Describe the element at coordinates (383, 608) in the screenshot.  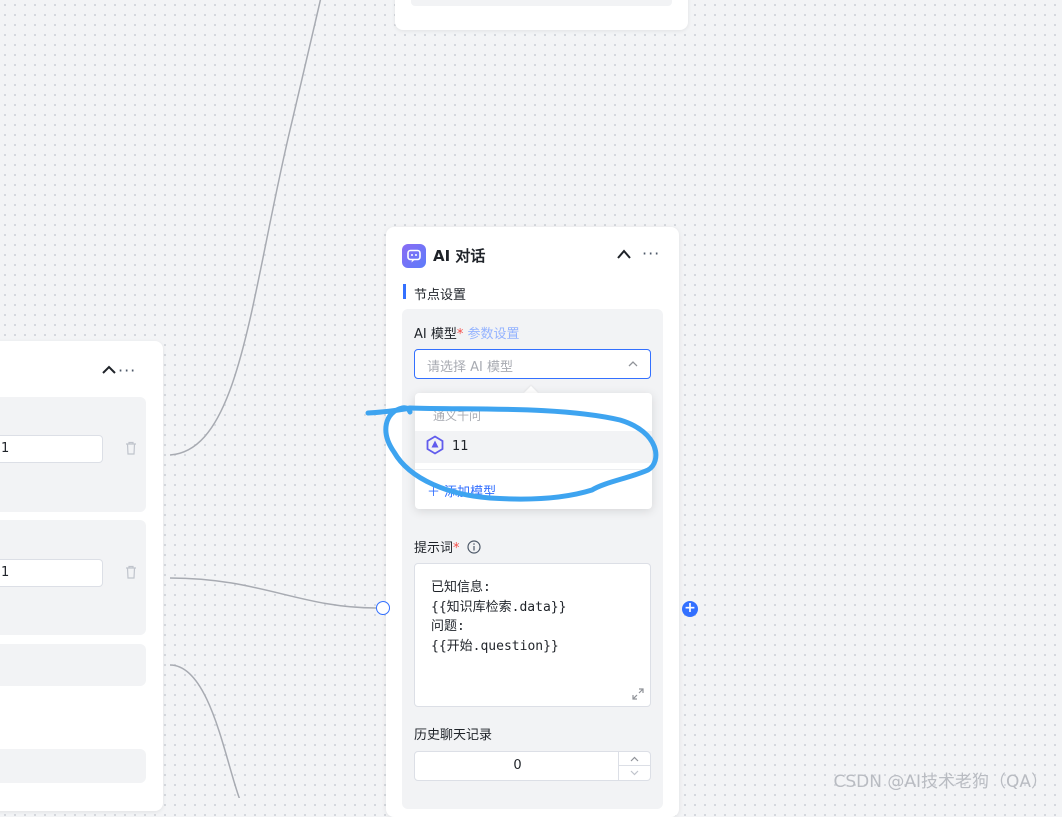
I see `input-handle` at that location.